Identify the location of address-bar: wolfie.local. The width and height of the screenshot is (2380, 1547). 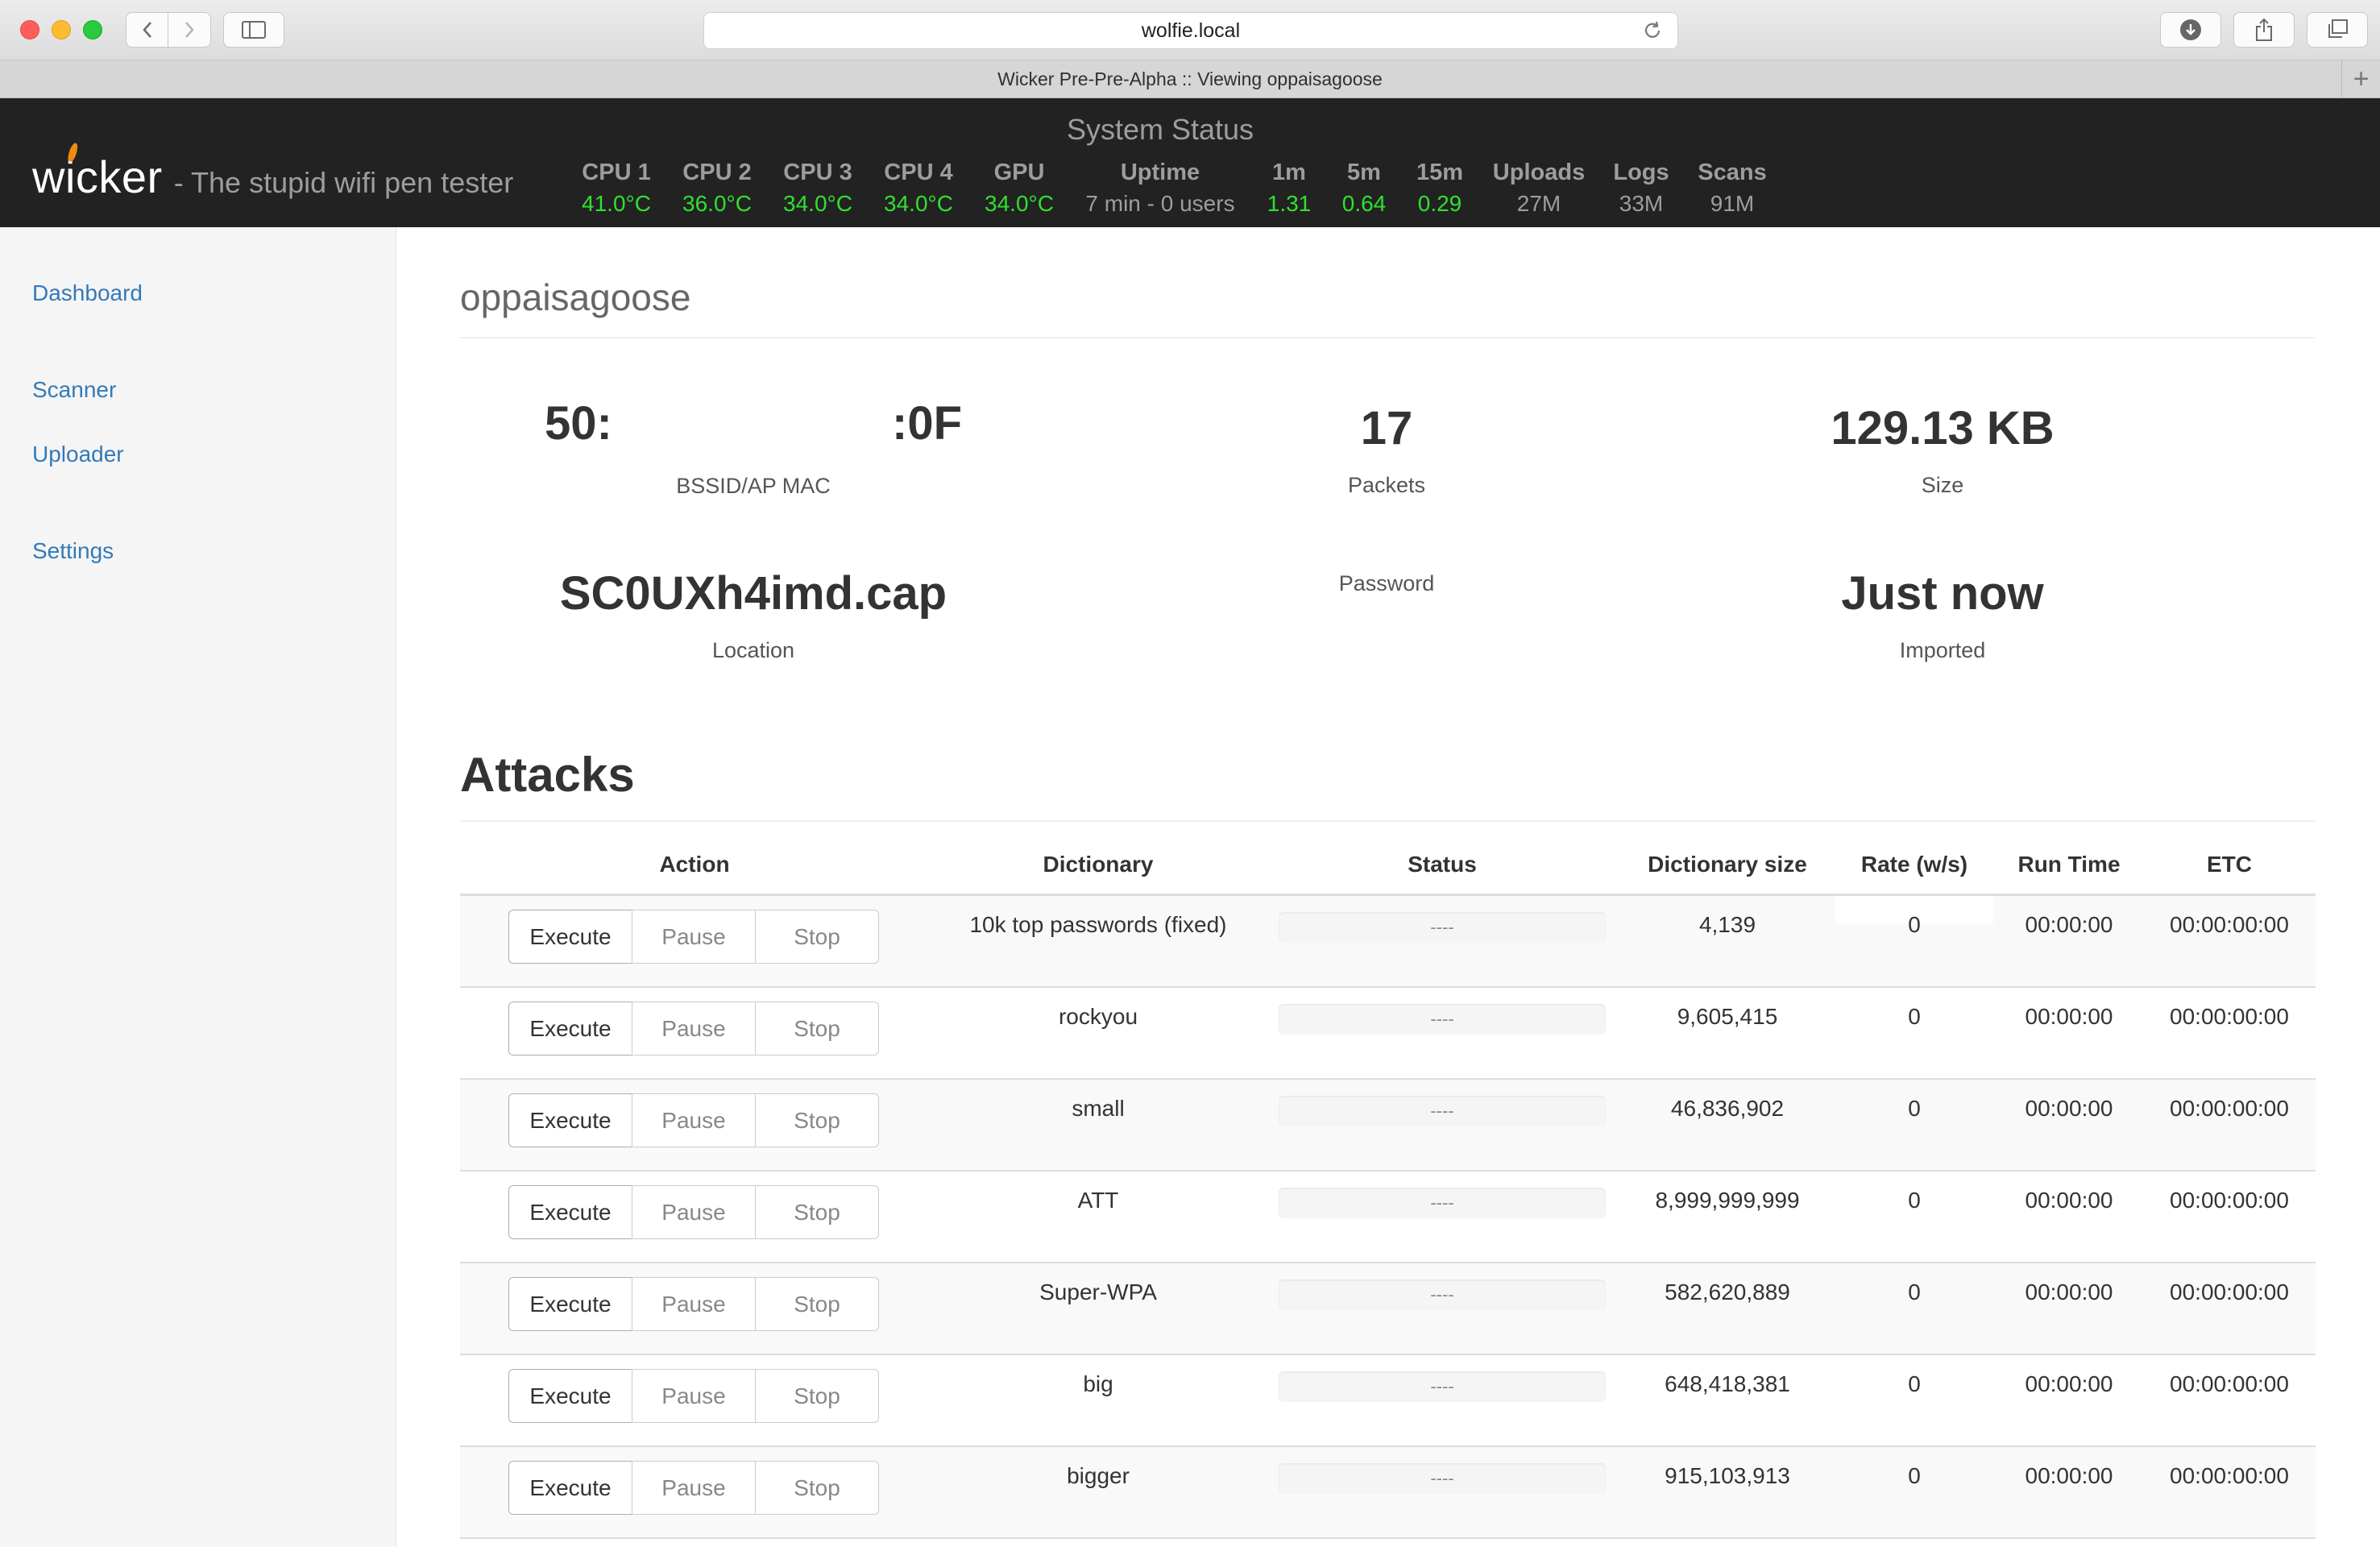
(1190, 31).